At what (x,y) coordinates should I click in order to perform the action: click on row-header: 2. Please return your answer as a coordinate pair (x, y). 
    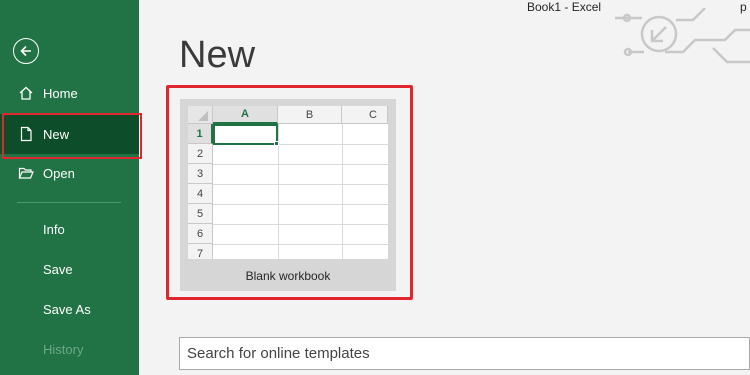
    Looking at the image, I should click on (200, 154).